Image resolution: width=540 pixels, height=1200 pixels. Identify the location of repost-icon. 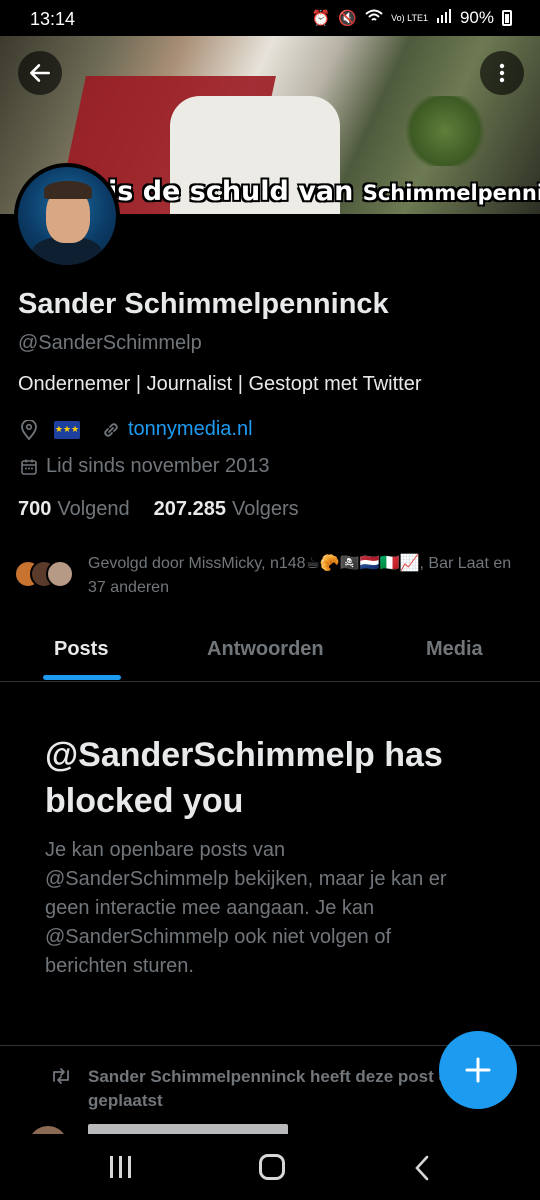
(65, 1090).